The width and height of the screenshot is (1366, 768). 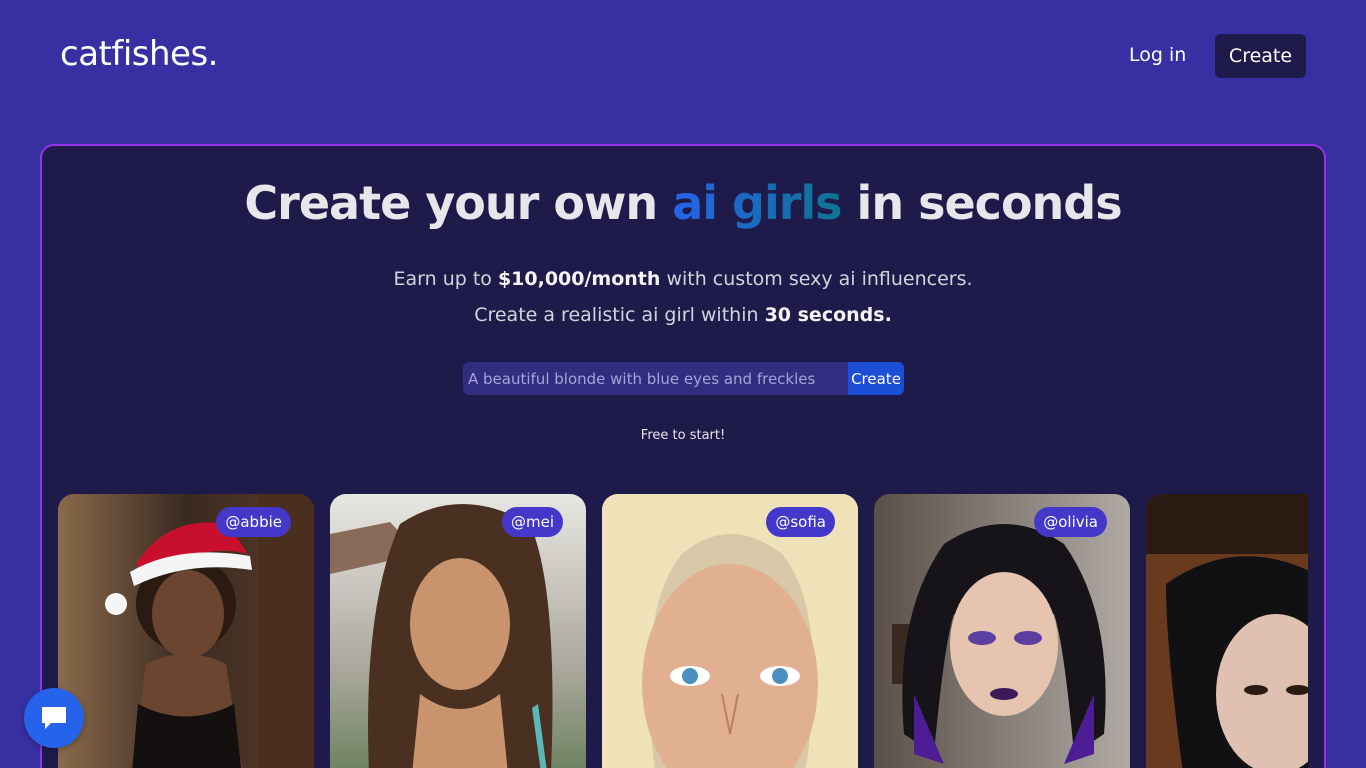 What do you see at coordinates (1002, 631) in the screenshot?
I see `influencer-card: @olivia` at bounding box center [1002, 631].